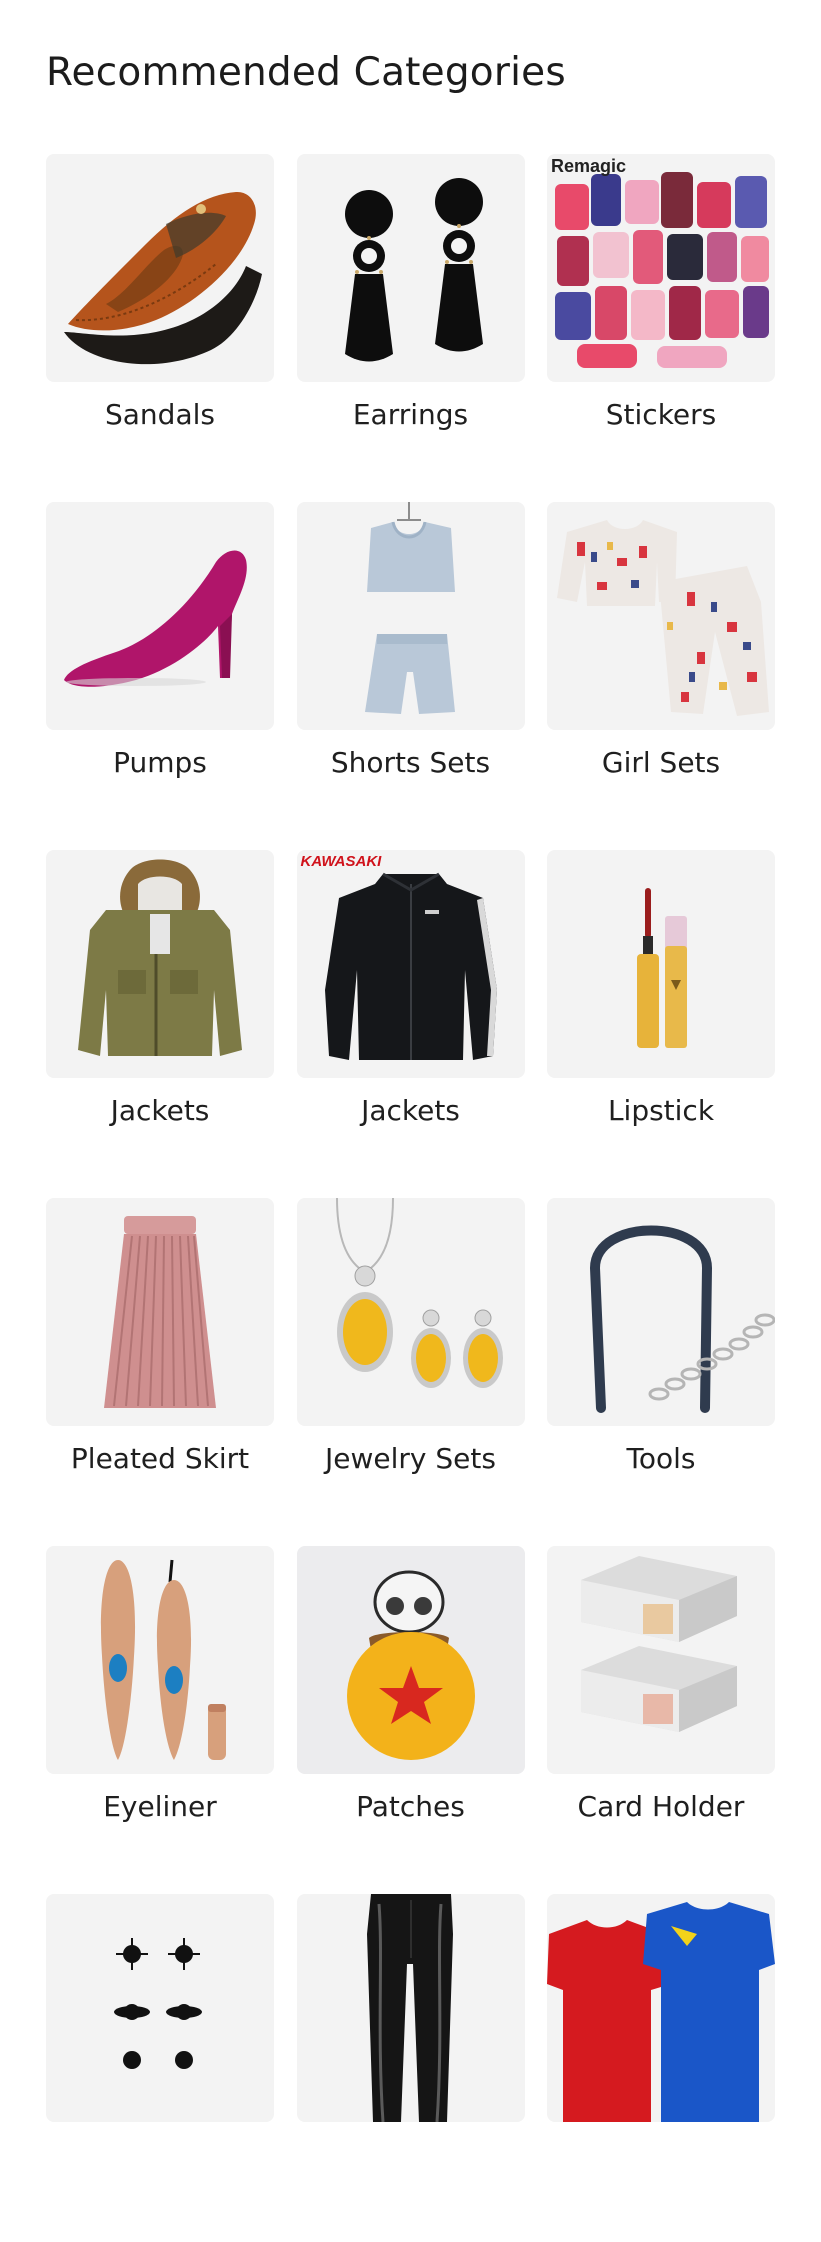  I want to click on girl-set-icon, so click(663, 618).